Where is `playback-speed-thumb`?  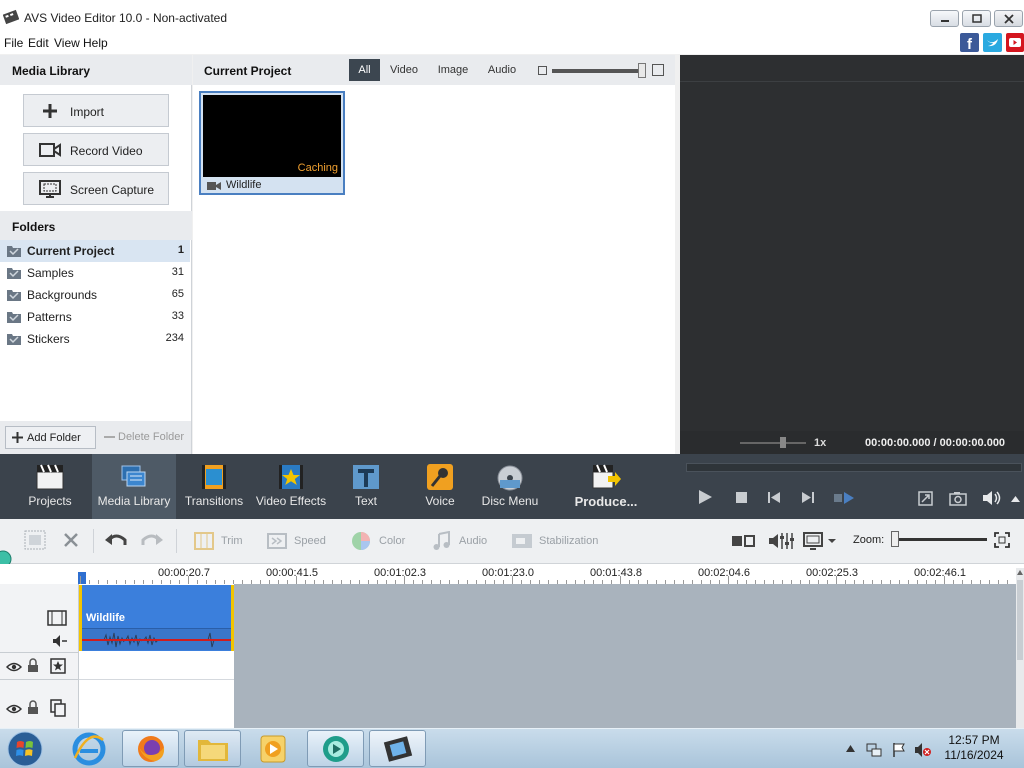 playback-speed-thumb is located at coordinates (783, 442).